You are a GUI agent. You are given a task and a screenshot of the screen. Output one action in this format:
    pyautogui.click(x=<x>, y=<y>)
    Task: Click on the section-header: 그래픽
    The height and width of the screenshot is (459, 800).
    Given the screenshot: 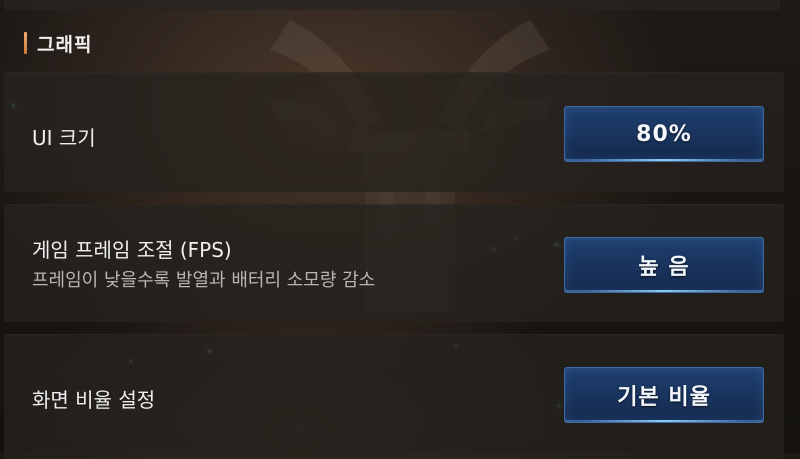 What is the action you would take?
    pyautogui.click(x=58, y=43)
    